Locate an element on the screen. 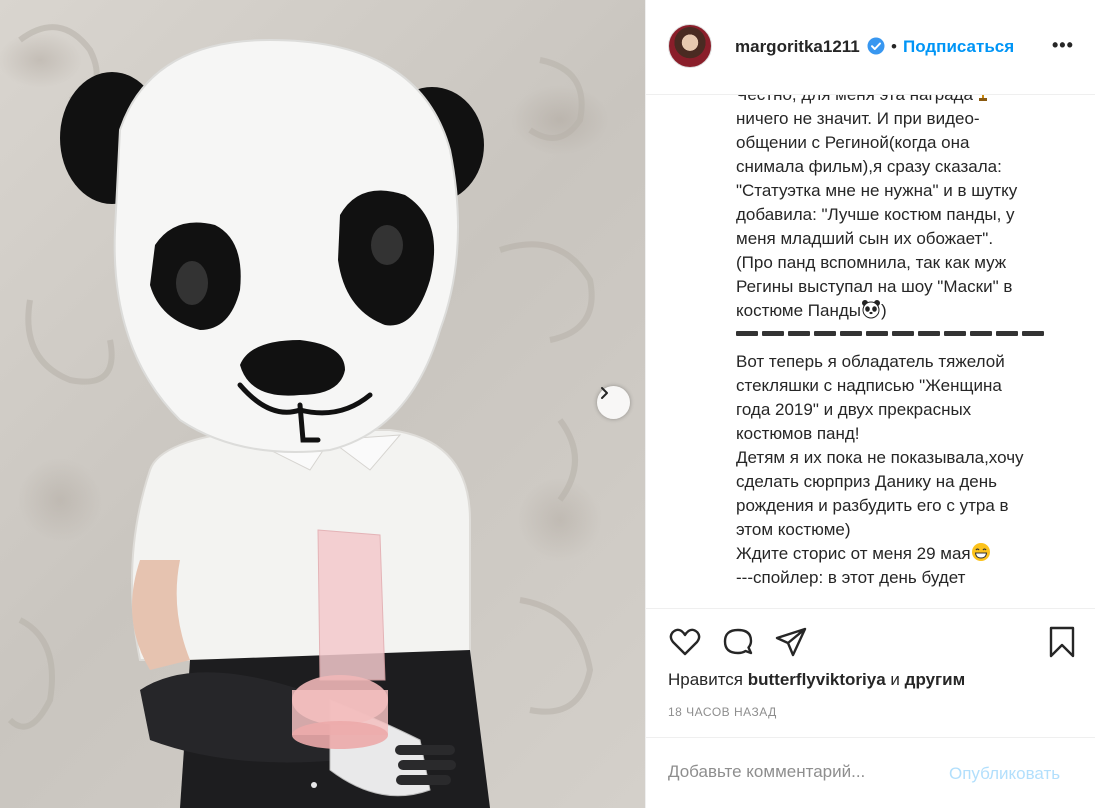 Image resolution: width=1095 pixels, height=809 pixels. likes-prefix: Нравится is located at coordinates (706, 679).